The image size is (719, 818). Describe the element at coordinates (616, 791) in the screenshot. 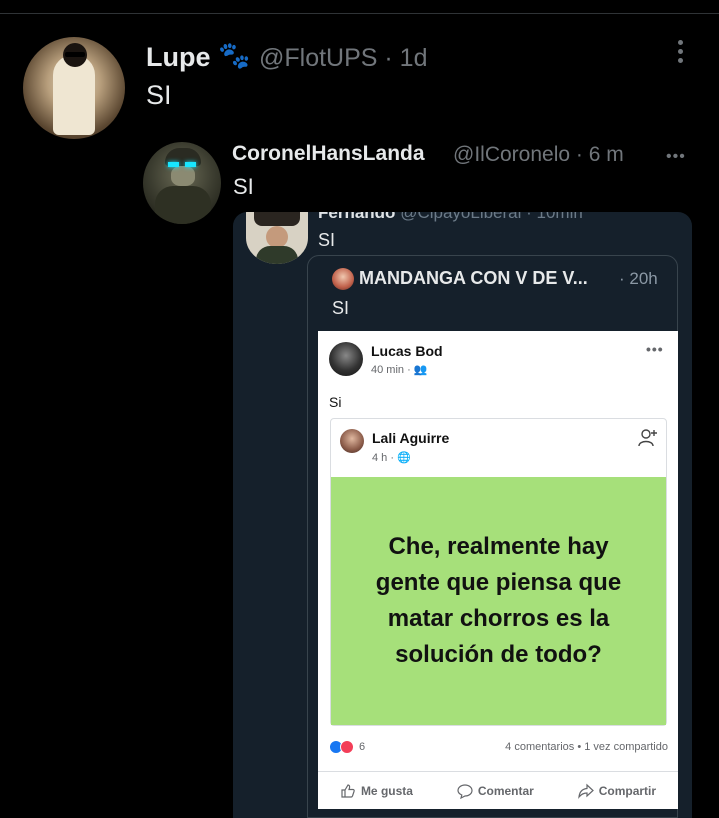

I see `fb-share-button: Compartir` at that location.